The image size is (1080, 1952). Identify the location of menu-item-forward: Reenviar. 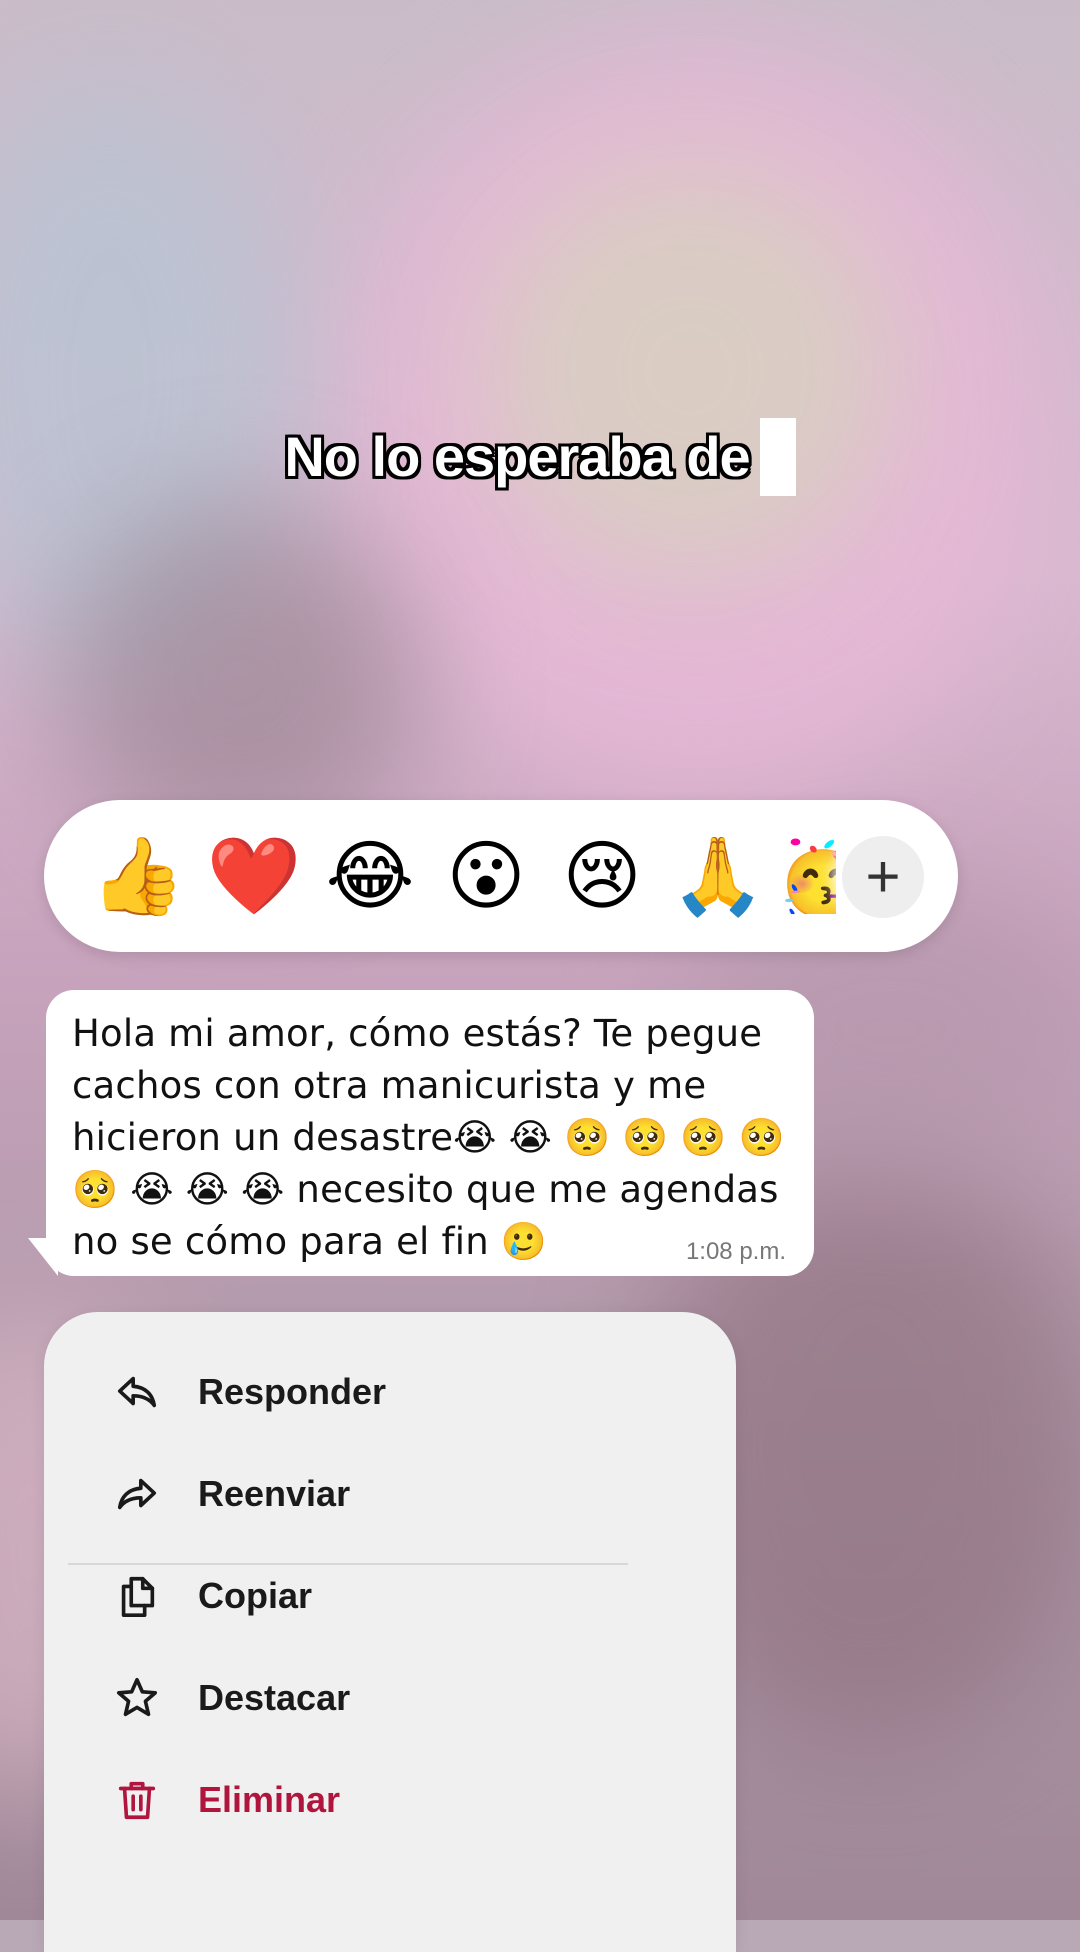
(390, 1494).